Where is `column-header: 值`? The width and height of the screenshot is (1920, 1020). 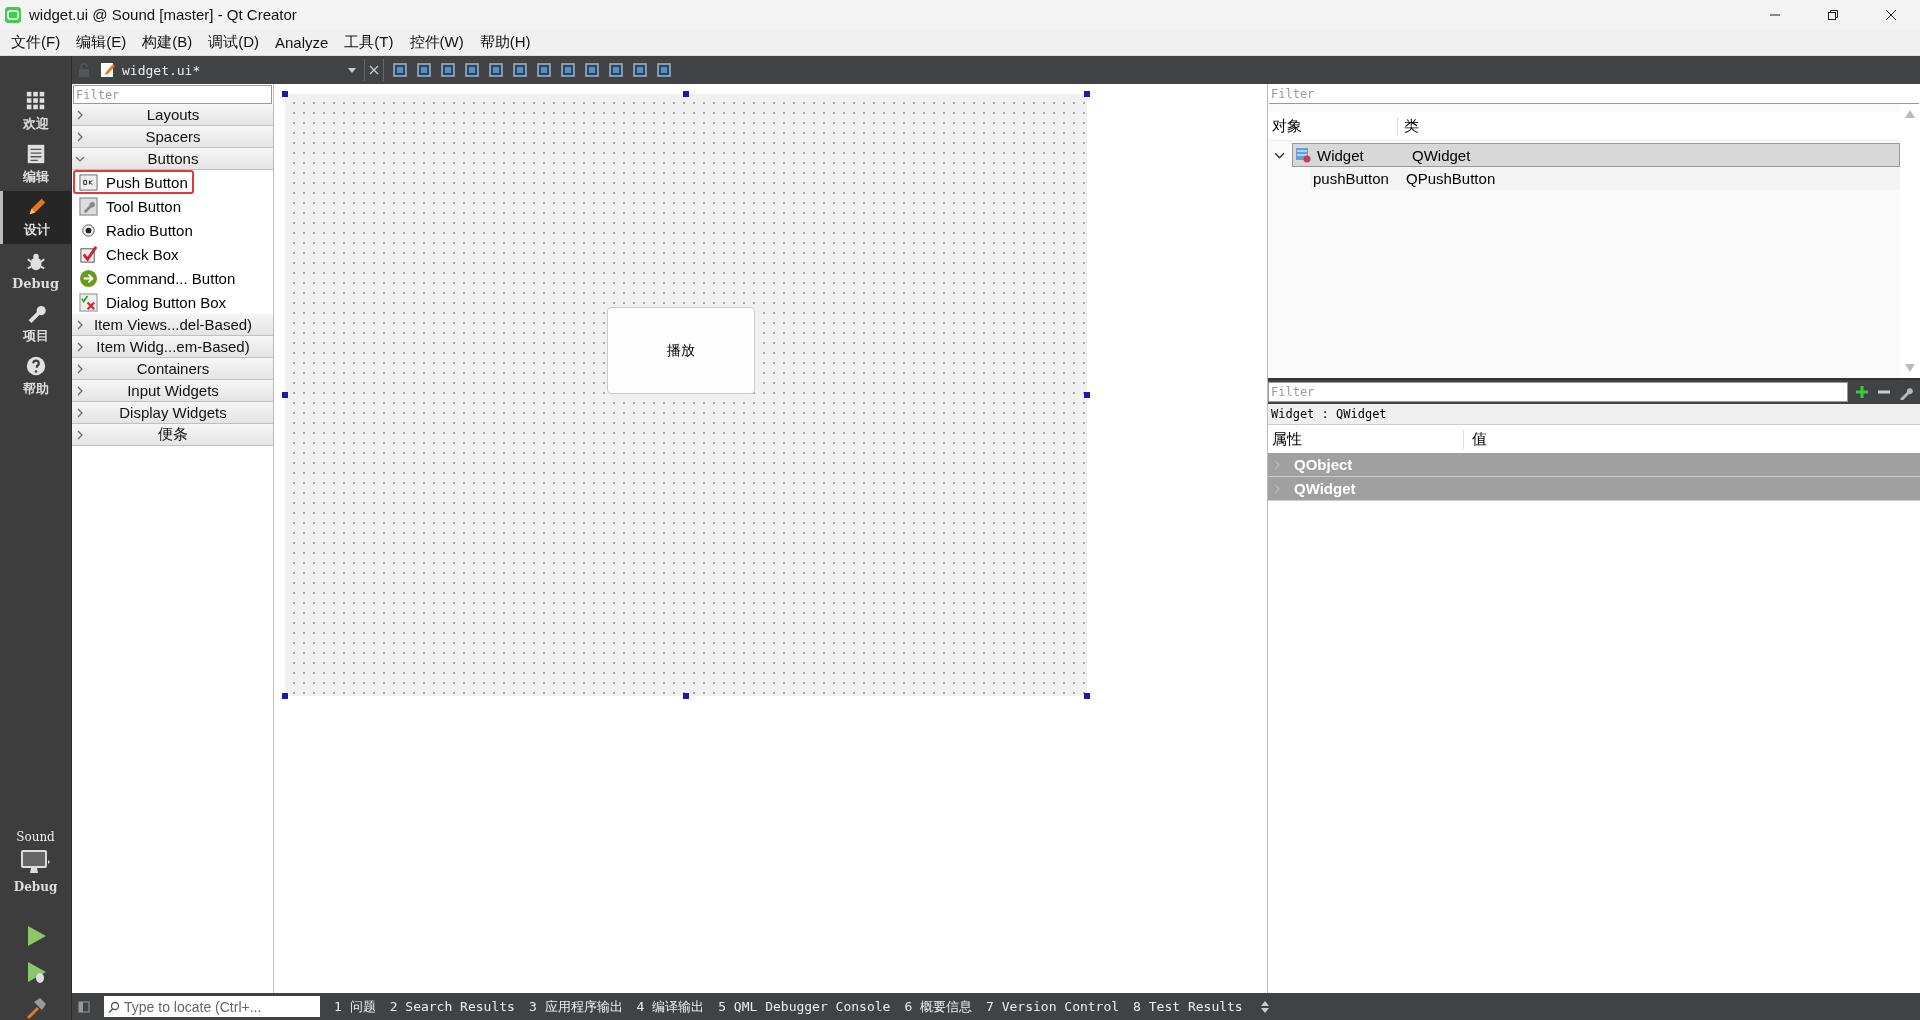 column-header: 值 is located at coordinates (1479, 439).